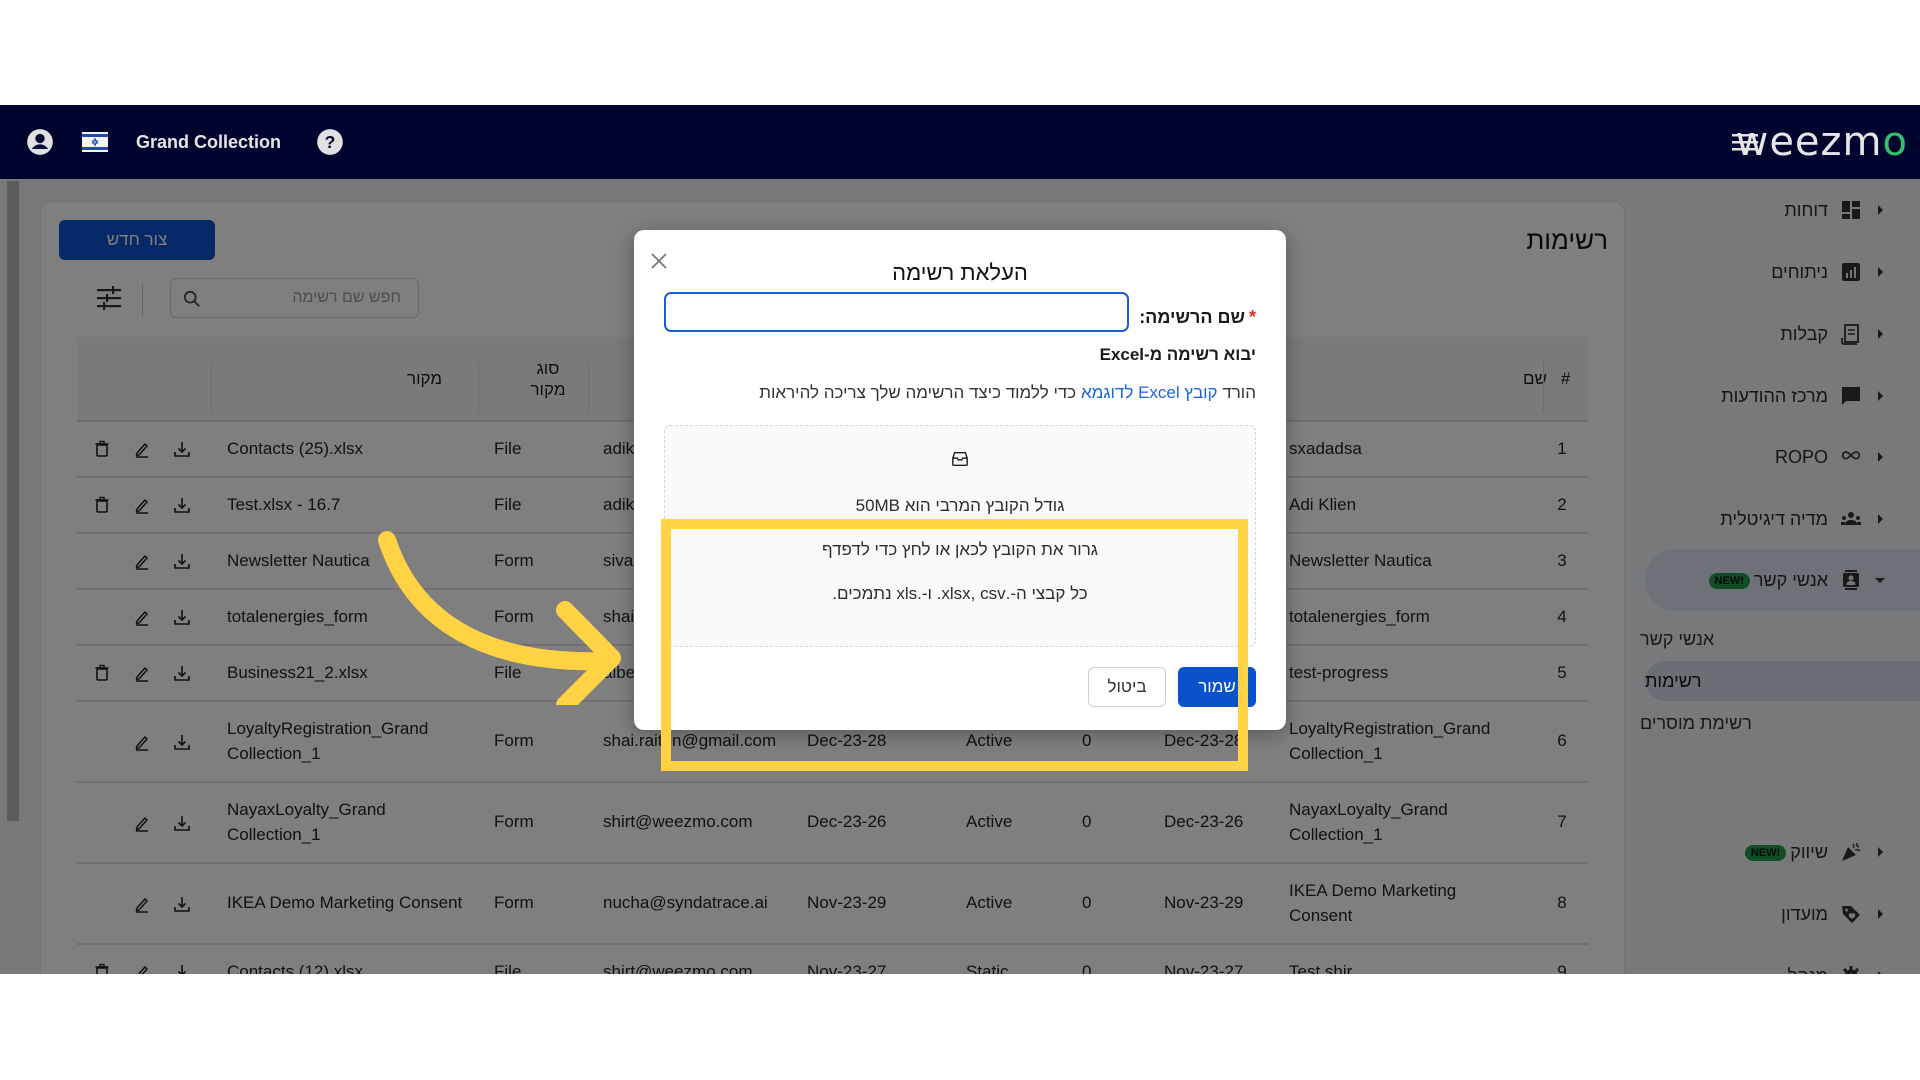 The height and width of the screenshot is (1080, 1920). What do you see at coordinates (1197, 317) in the screenshot?
I see `list-name-label: *שם הרשימה:` at bounding box center [1197, 317].